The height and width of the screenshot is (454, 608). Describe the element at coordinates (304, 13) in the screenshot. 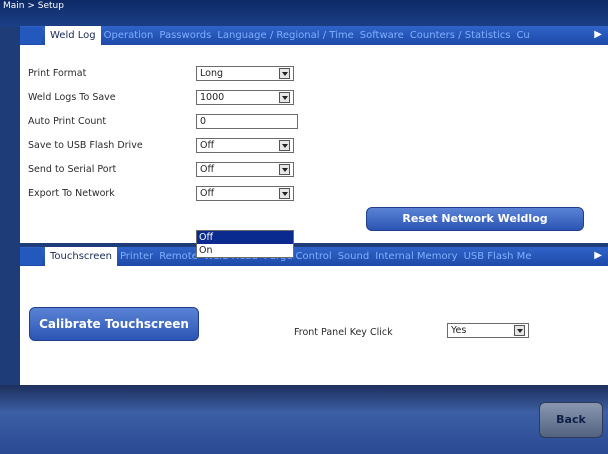

I see `header-bar: Main > Setup` at that location.